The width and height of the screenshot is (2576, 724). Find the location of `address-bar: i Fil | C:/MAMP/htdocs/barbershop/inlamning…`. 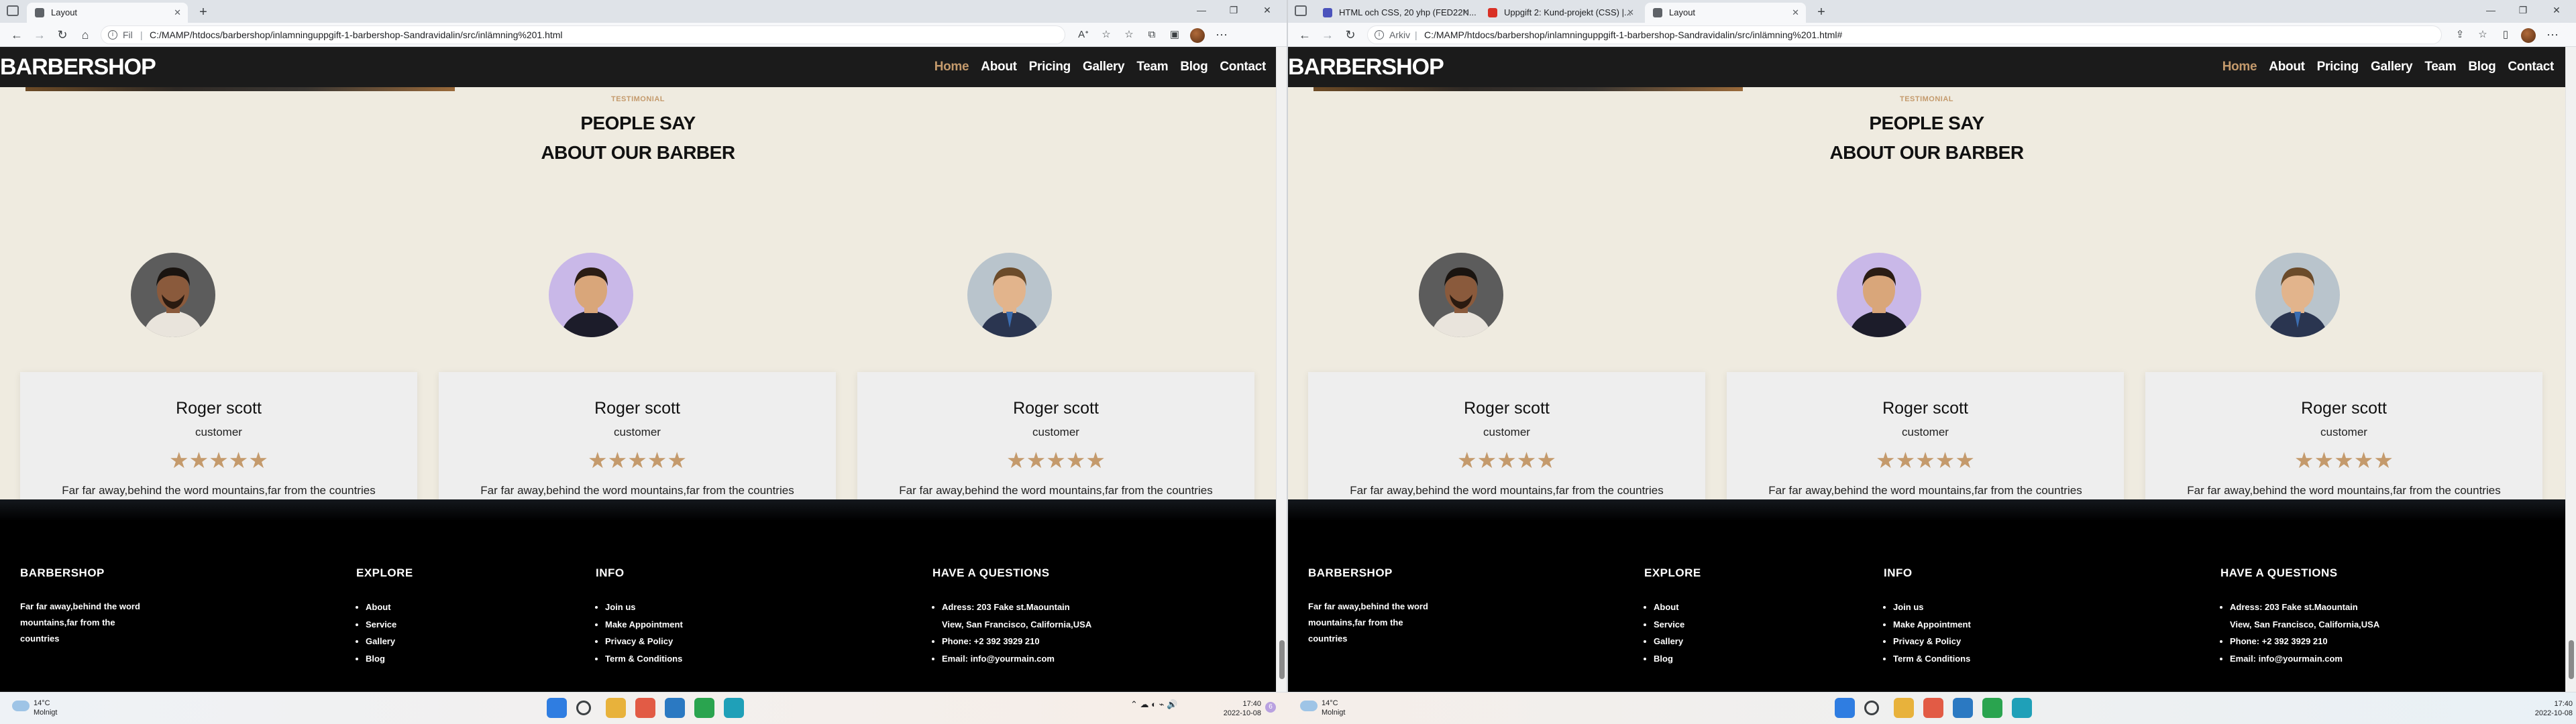

address-bar: i Fil | C:/MAMP/htdocs/barbershop/inlamning… is located at coordinates (583, 34).